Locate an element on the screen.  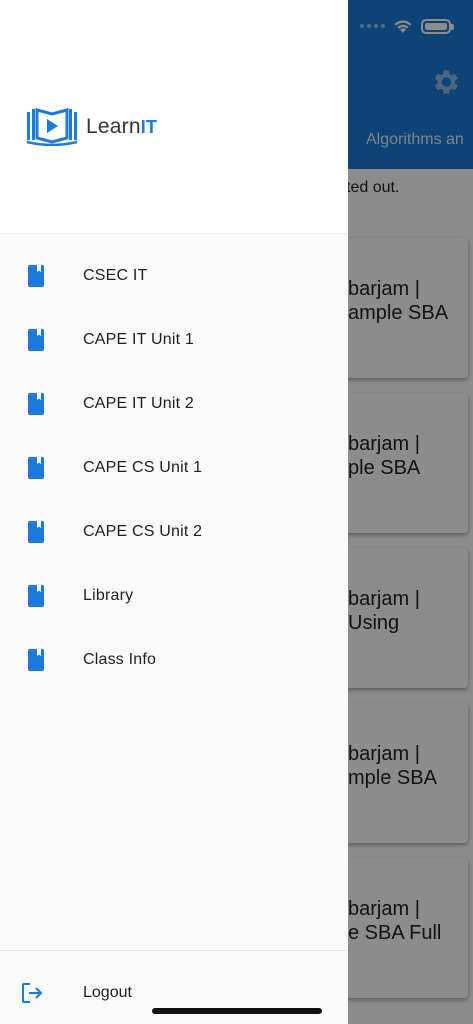
menu-item-csec-it: CSEC IT is located at coordinates (174, 276).